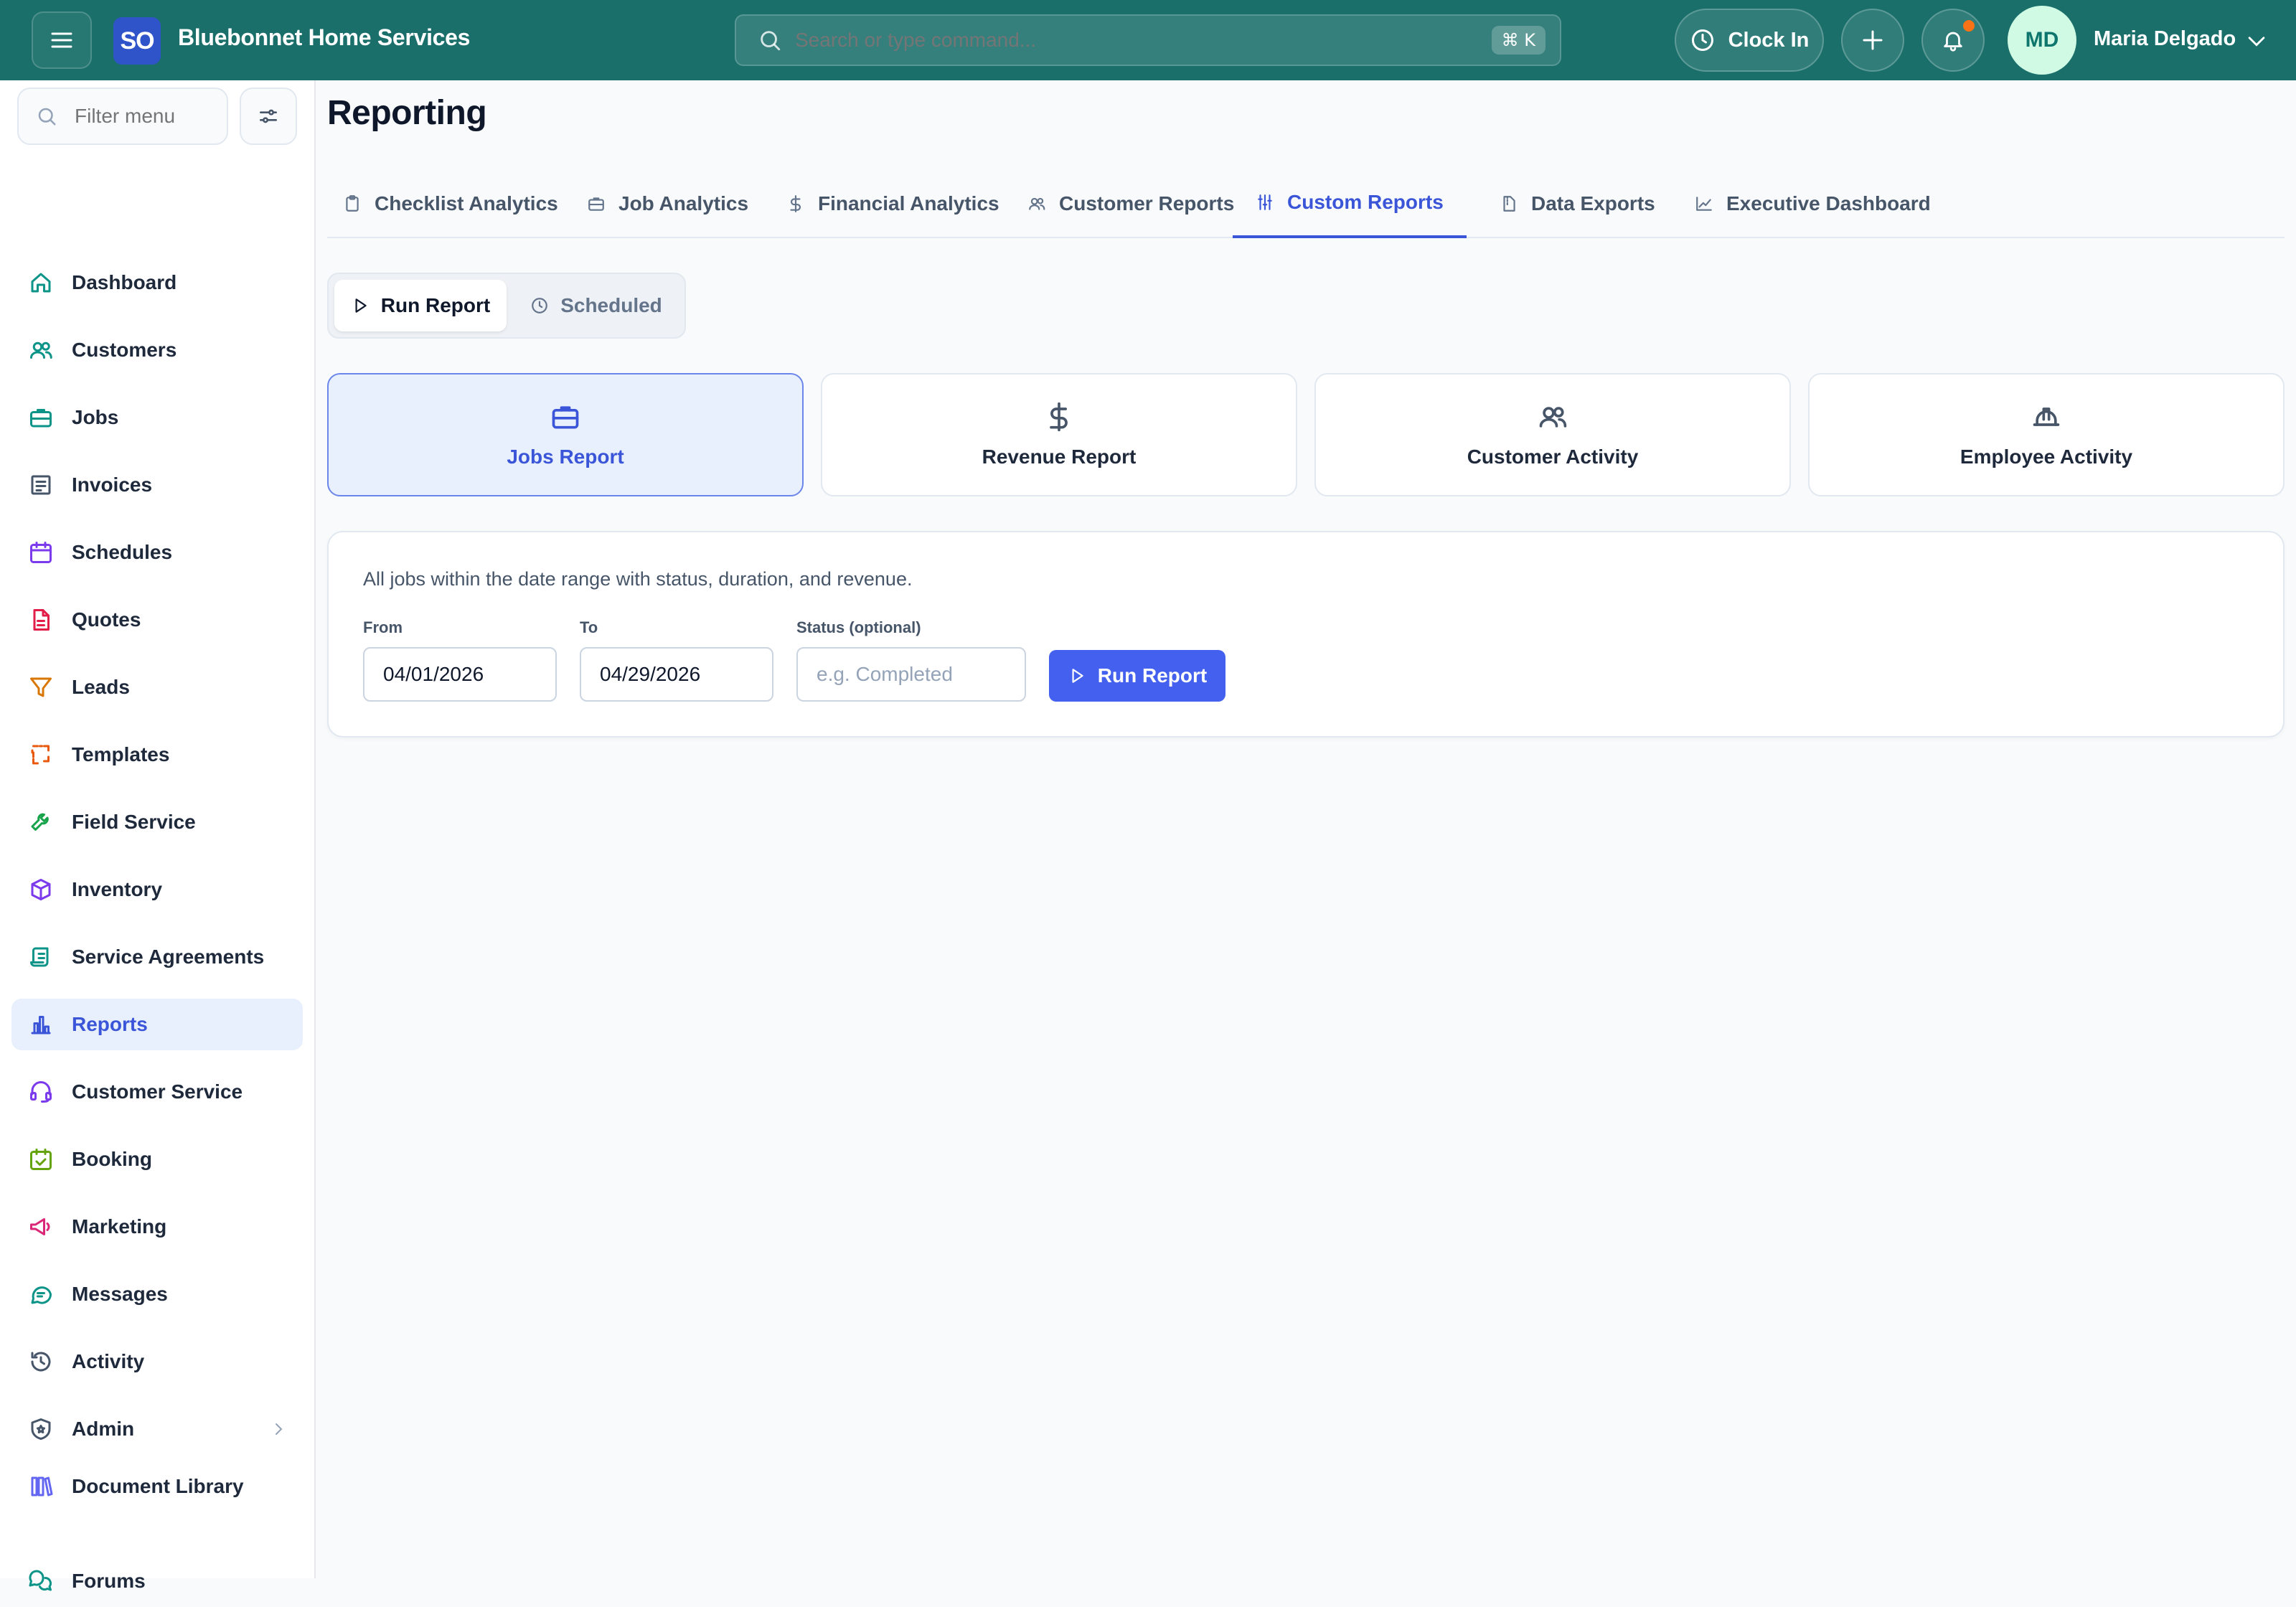 The image size is (2296, 1607). I want to click on plus-icon, so click(1873, 40).